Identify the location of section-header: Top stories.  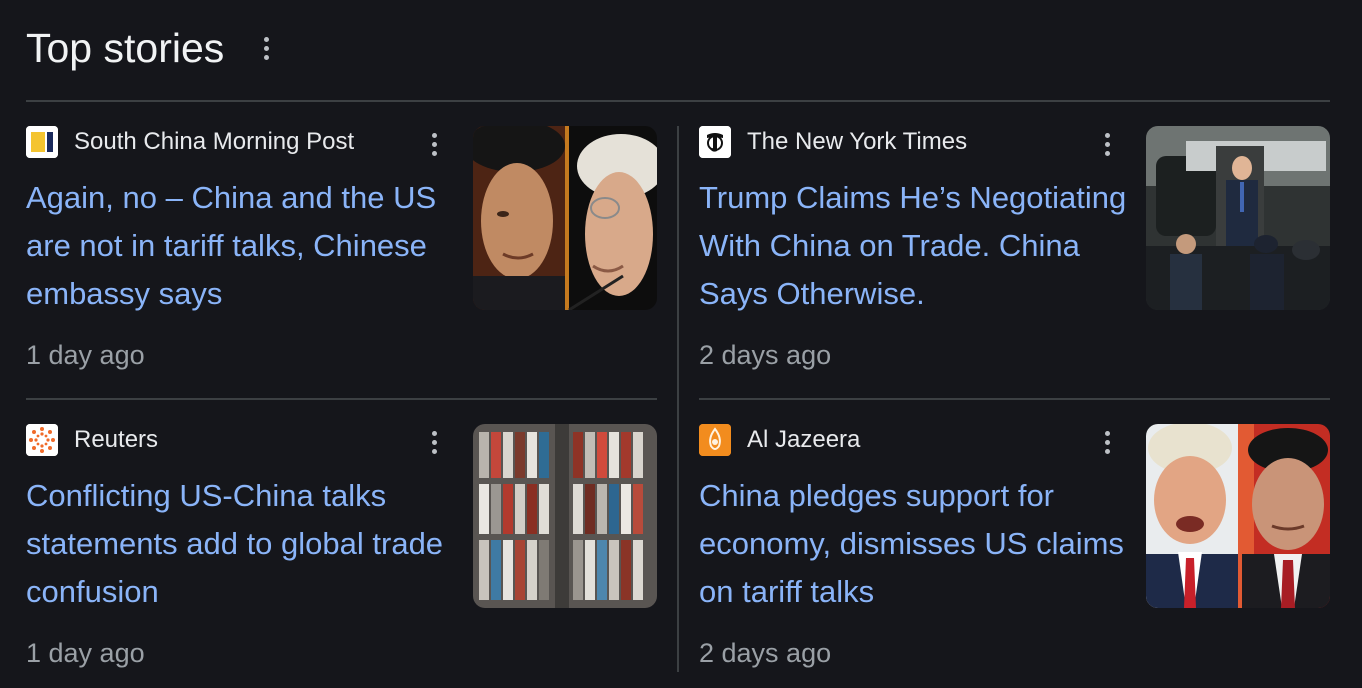
(151, 48).